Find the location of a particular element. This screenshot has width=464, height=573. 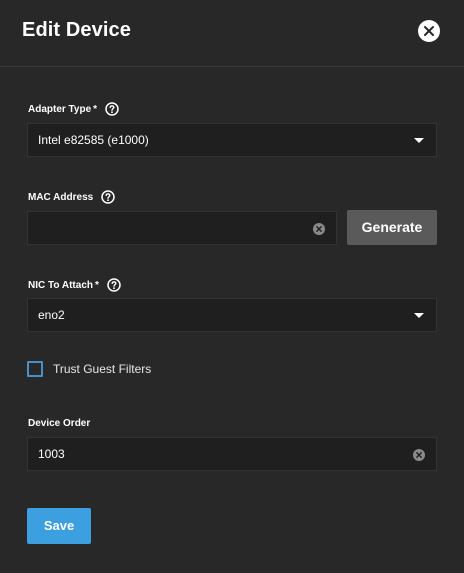

adapter-type-label-text: Adapter Type is located at coordinates (60, 109).